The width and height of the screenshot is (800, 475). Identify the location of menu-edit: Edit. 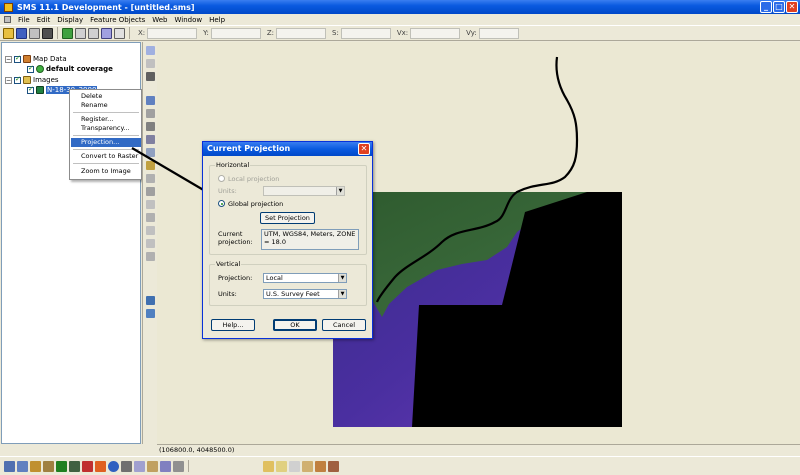
(44, 20).